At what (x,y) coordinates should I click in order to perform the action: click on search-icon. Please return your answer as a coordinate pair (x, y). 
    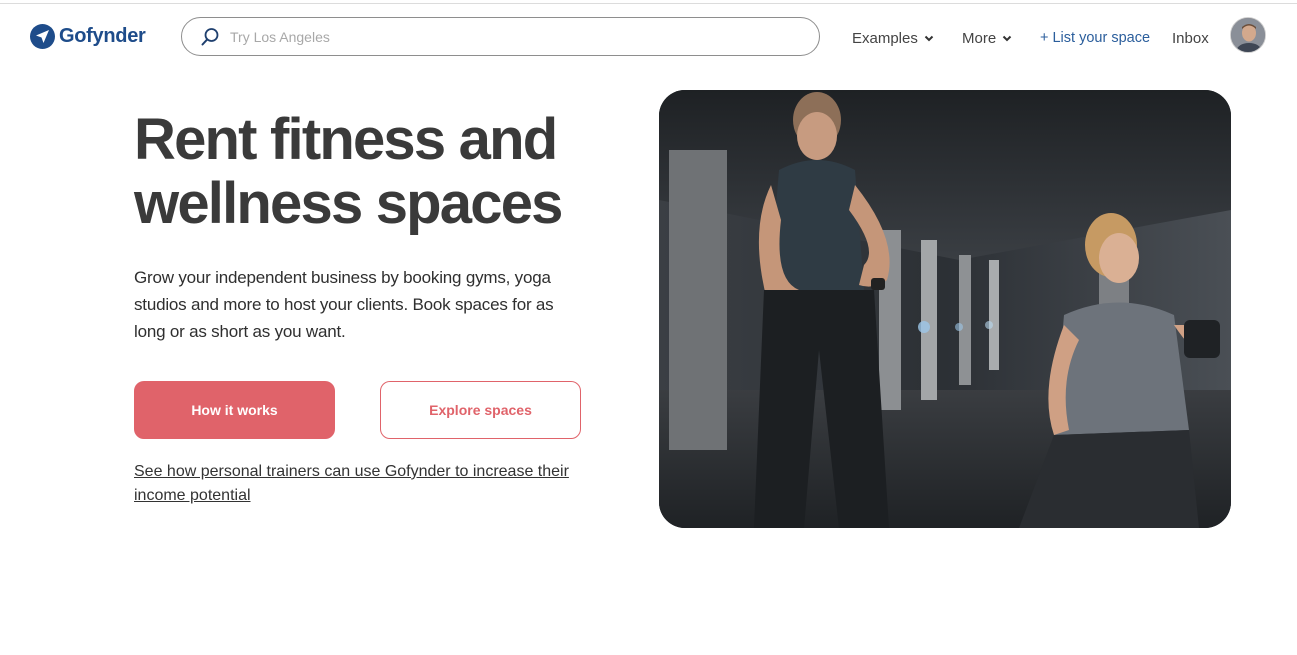
    Looking at the image, I should click on (210, 37).